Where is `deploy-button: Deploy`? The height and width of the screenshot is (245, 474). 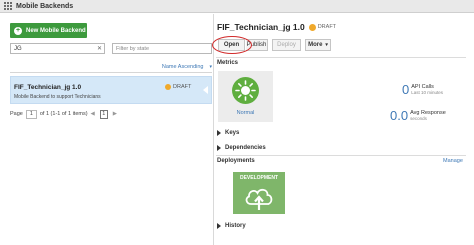 deploy-button: Deploy is located at coordinates (286, 45).